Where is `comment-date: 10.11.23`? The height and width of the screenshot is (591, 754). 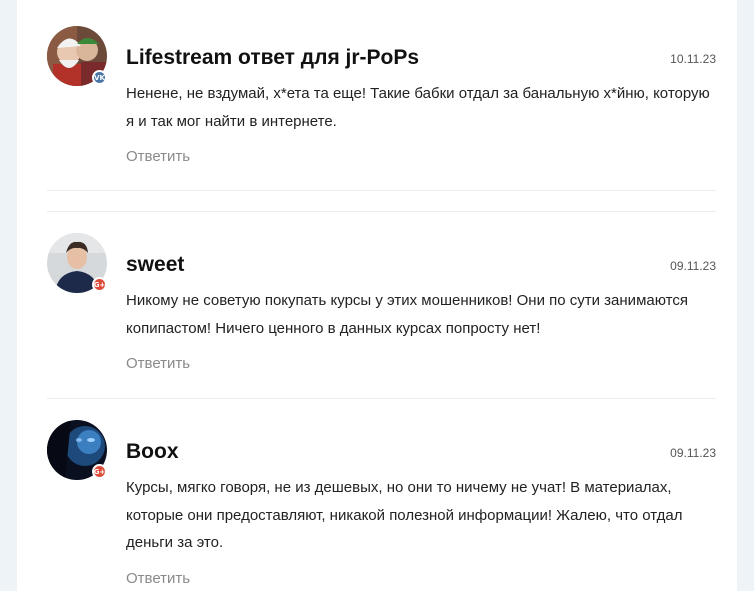
comment-date: 10.11.23 is located at coordinates (693, 59).